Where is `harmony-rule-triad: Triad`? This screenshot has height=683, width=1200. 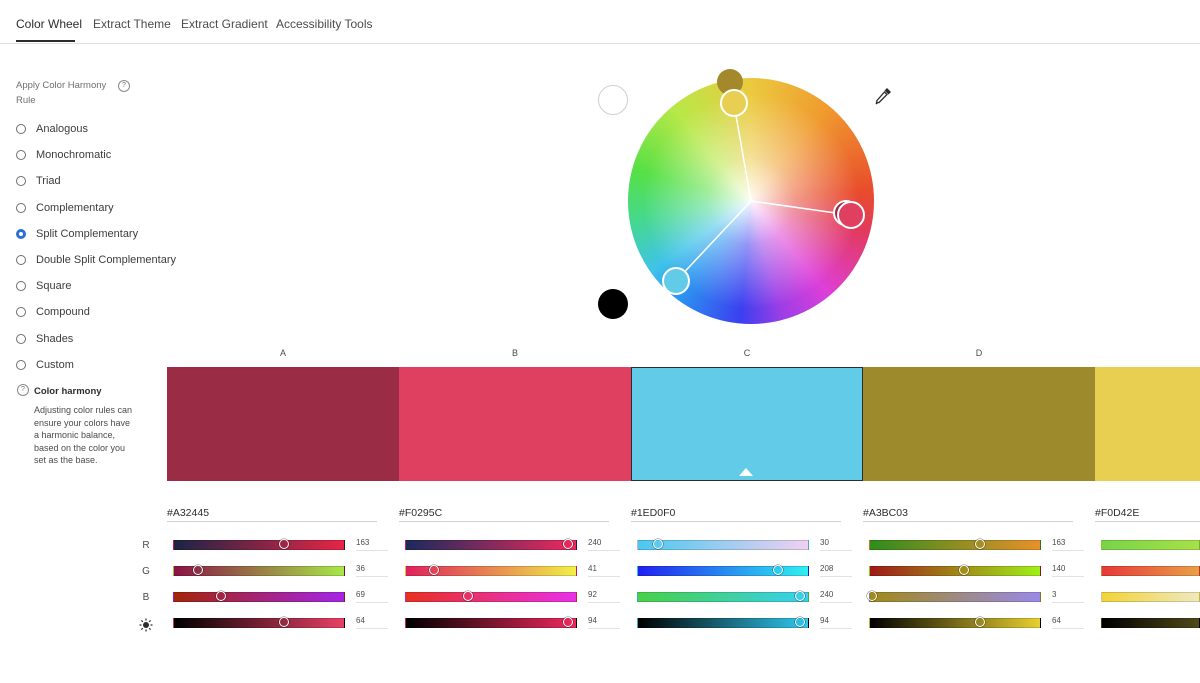
harmony-rule-triad: Triad is located at coordinates (38, 181).